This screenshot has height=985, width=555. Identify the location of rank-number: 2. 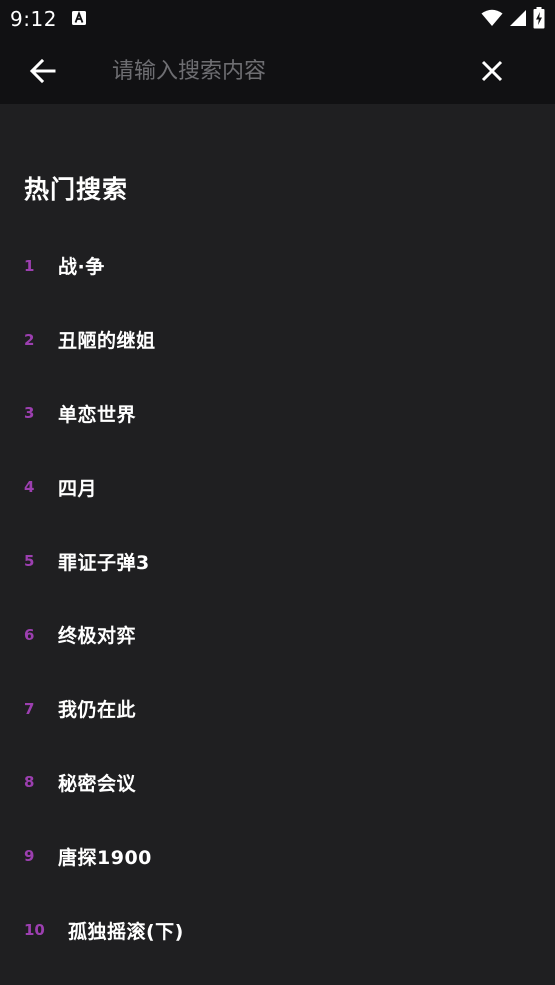
(29, 339).